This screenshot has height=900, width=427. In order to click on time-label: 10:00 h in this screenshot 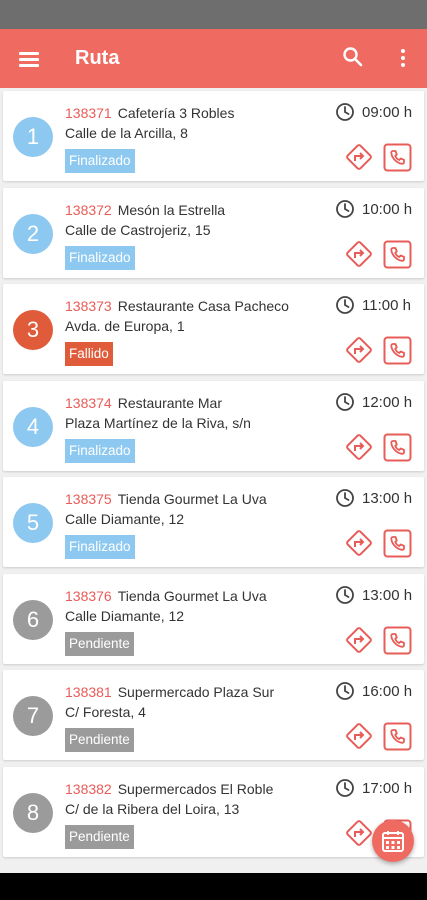, I will do `click(387, 209)`.